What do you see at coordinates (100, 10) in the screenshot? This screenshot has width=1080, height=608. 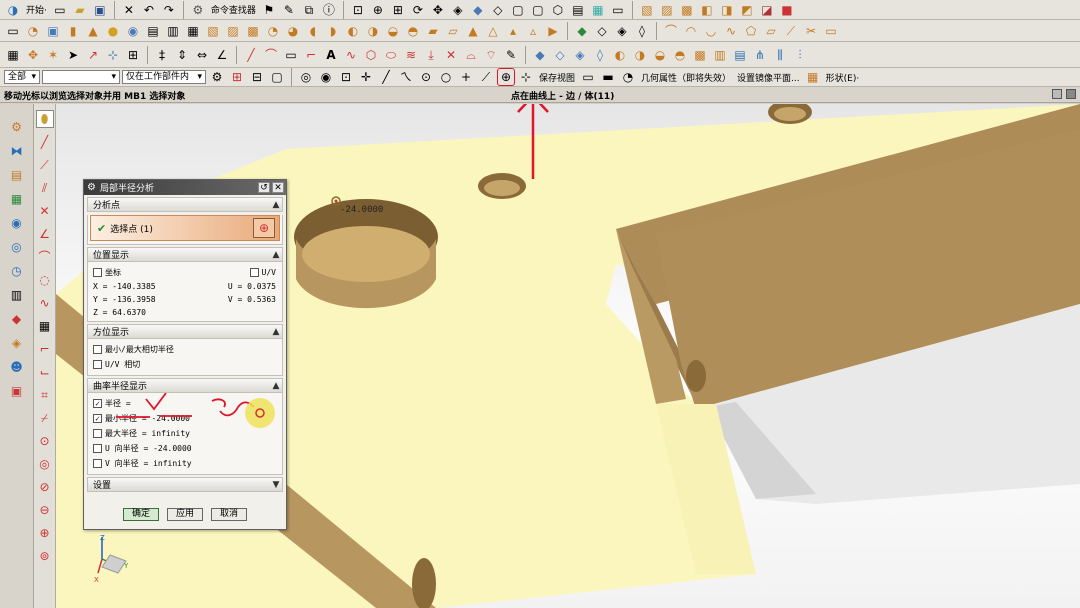 I see `save-icon: ▣` at bounding box center [100, 10].